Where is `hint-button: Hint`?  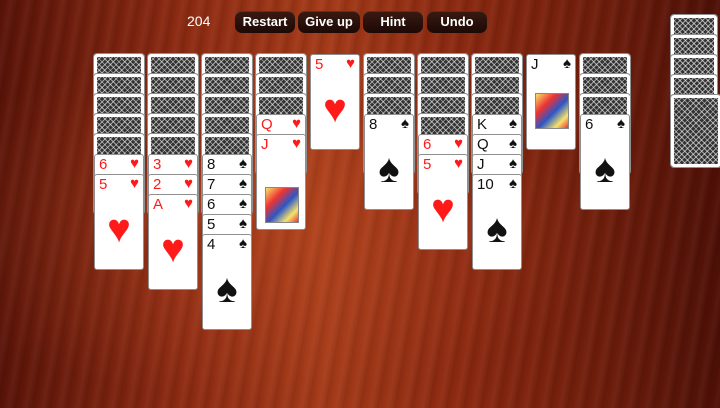 hint-button: Hint is located at coordinates (393, 22).